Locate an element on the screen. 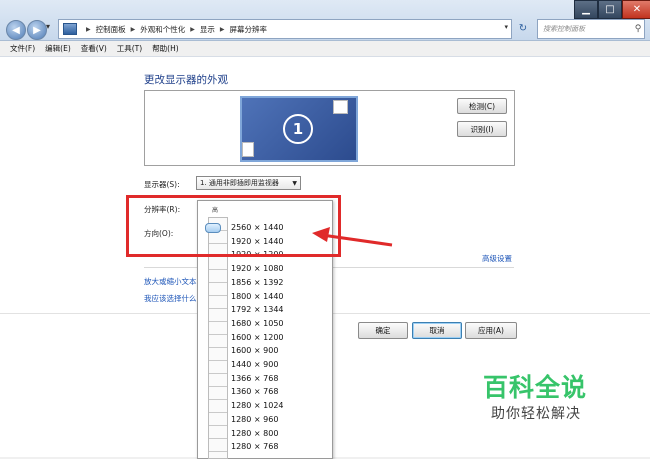 The image size is (650, 459). annotation-arrow-icon is located at coordinates (352, 237).